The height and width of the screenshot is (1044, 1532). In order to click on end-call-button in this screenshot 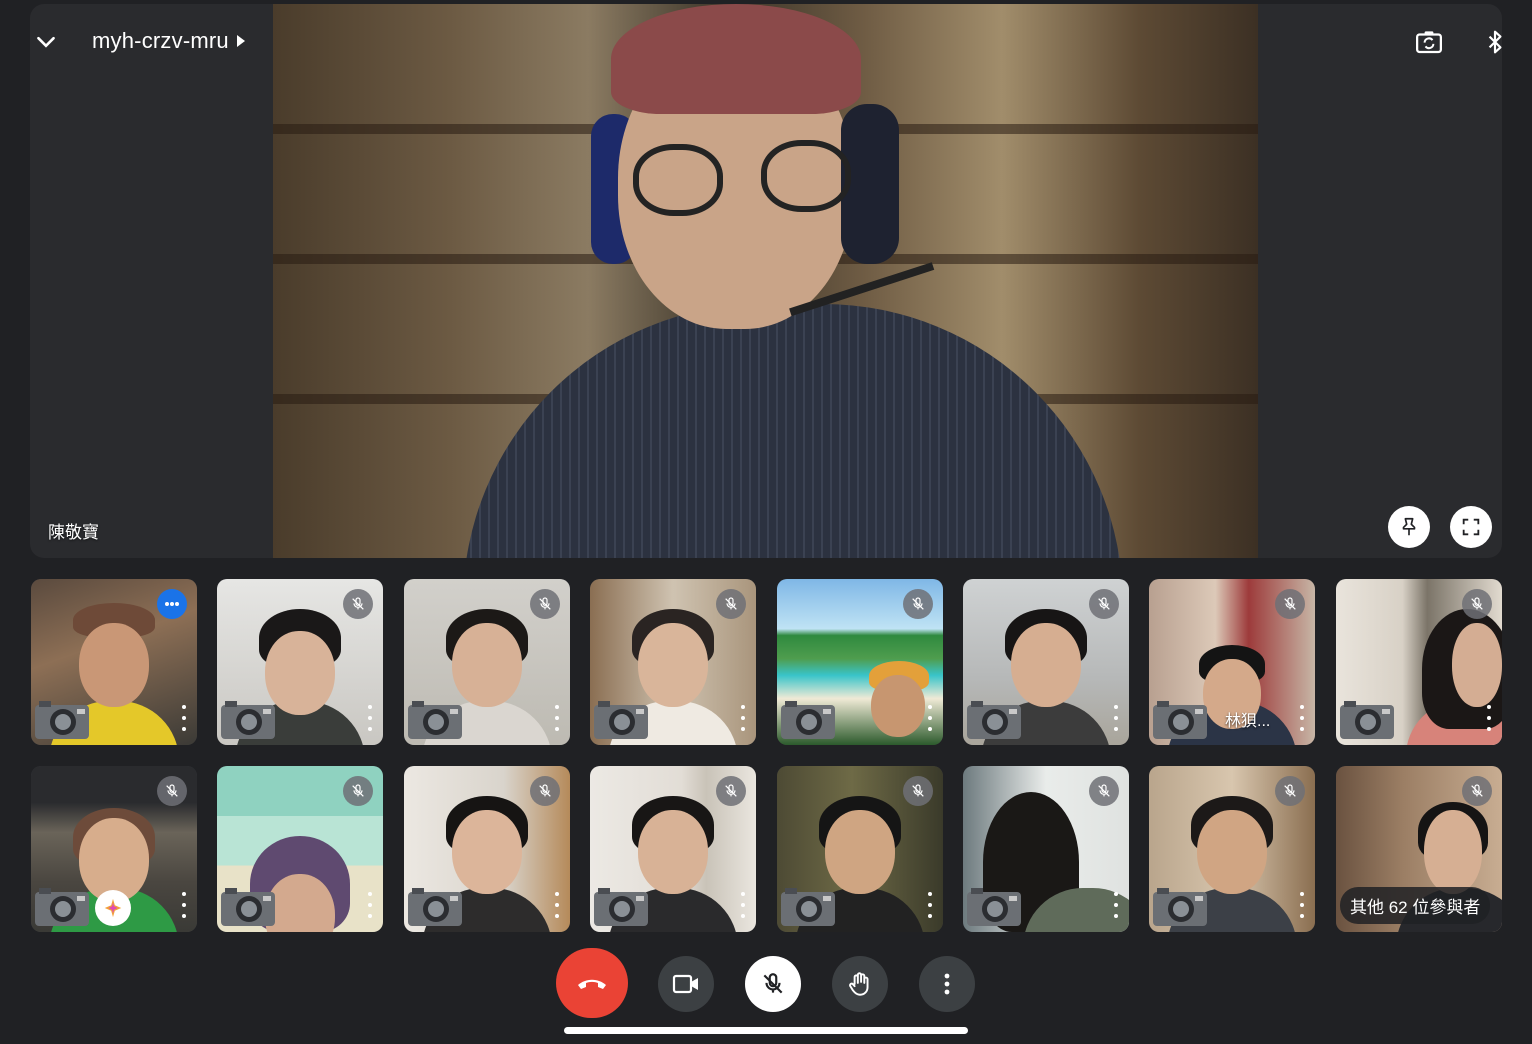, I will do `click(592, 983)`.